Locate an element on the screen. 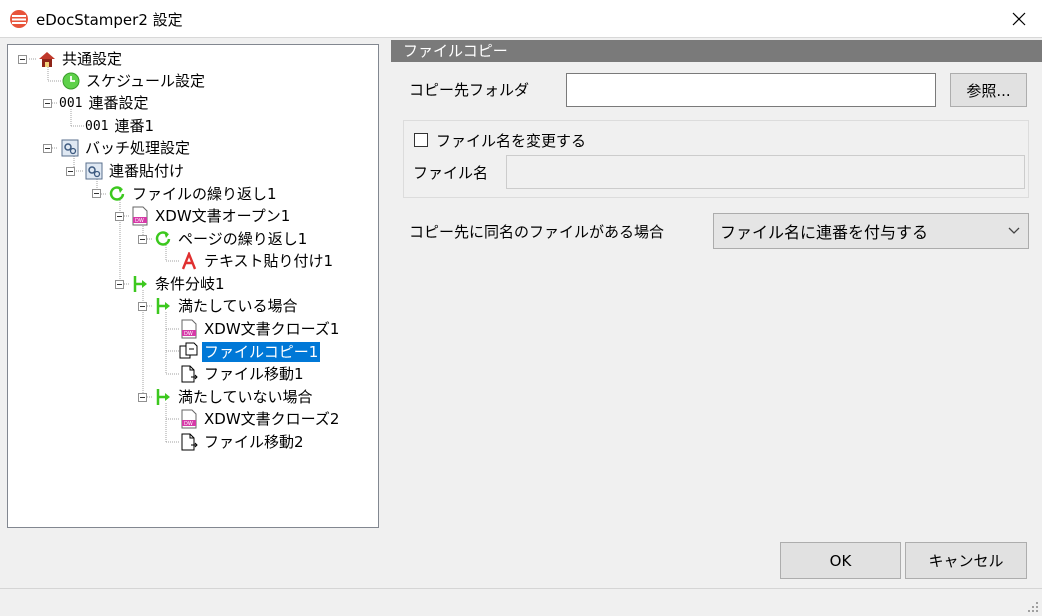 This screenshot has height=616, width=1042. filename-input is located at coordinates (765, 172).